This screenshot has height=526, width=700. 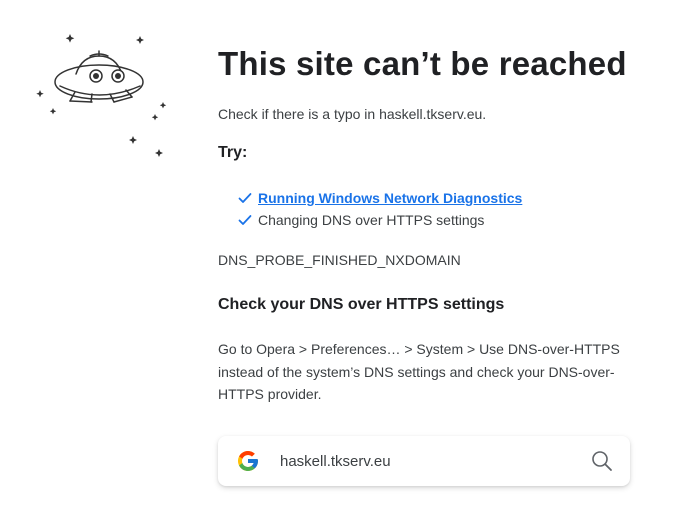 I want to click on suggestion-item-network-diagnostics: Running Windows Network Diagnostics, so click(x=438, y=198).